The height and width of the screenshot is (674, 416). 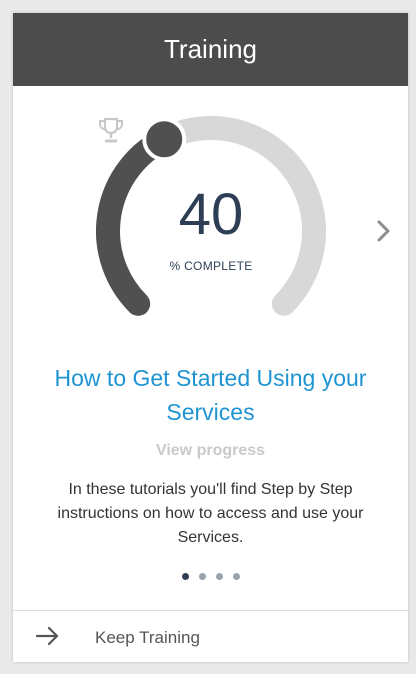 I want to click on view-progress-link: View progress, so click(x=210, y=451).